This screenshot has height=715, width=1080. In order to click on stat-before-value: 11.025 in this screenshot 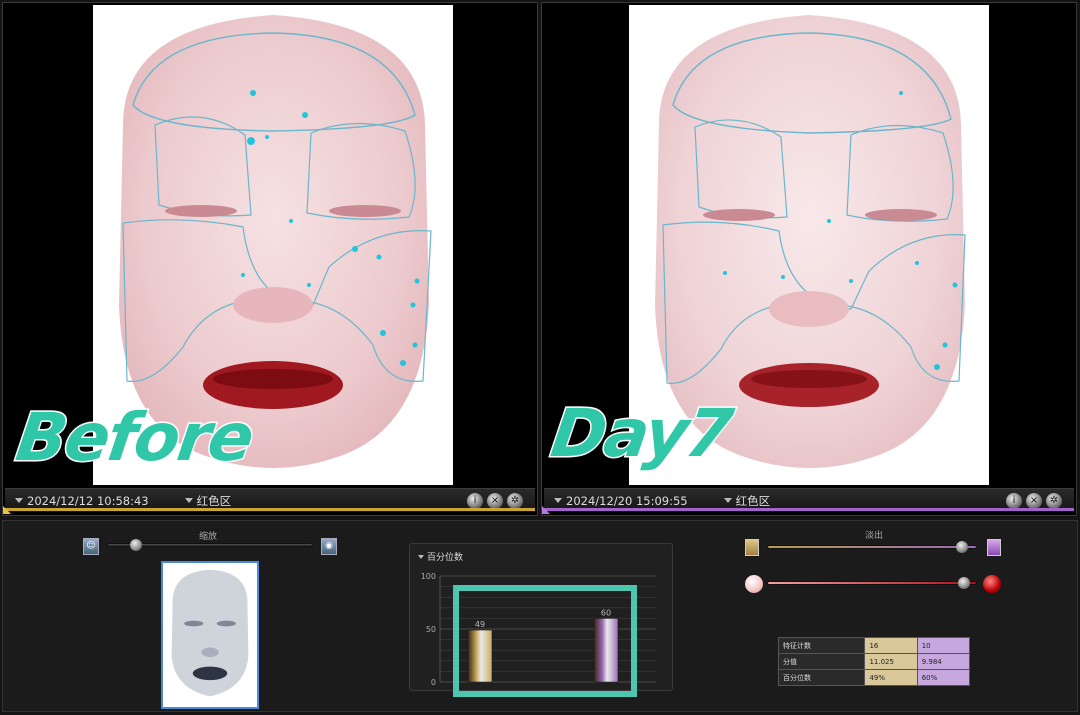, I will do `click(891, 661)`.